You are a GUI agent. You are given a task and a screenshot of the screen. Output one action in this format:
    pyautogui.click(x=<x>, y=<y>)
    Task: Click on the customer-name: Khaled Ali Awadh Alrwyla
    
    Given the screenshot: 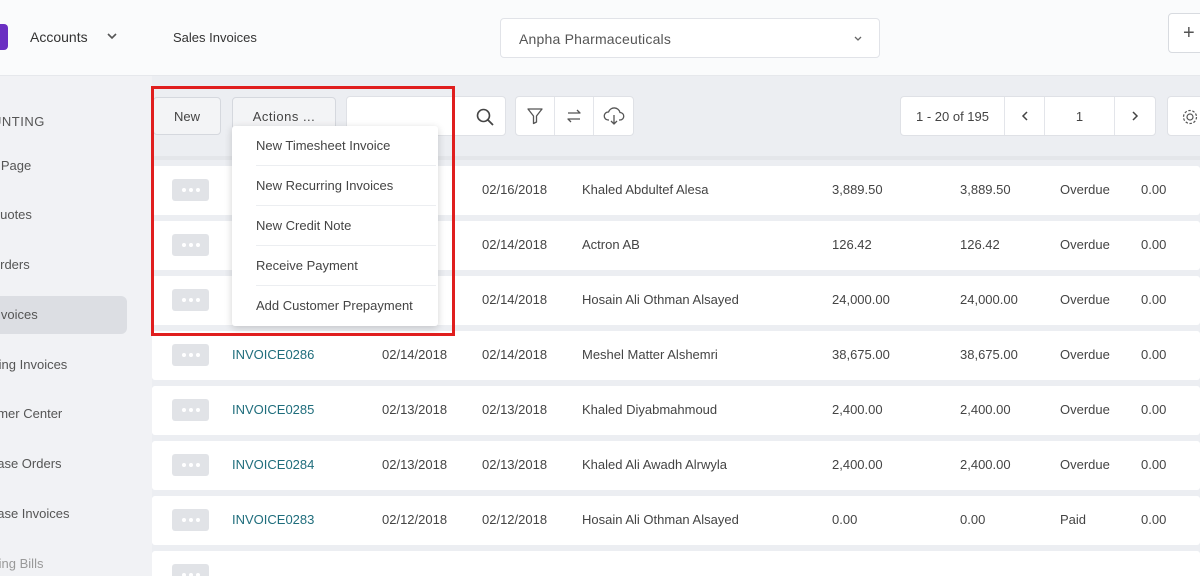 What is the action you would take?
    pyautogui.click(x=655, y=464)
    